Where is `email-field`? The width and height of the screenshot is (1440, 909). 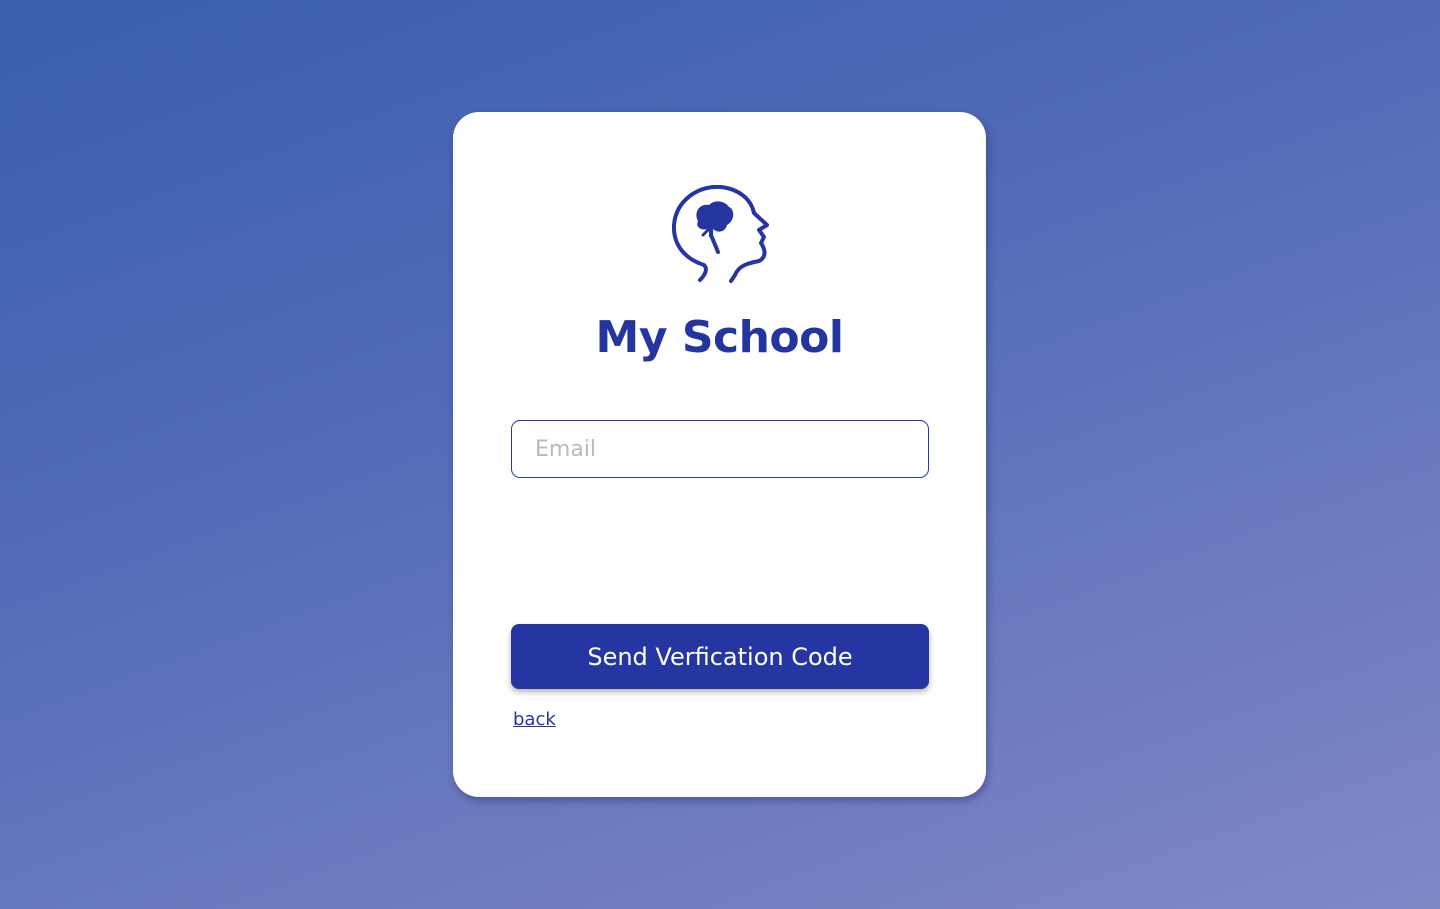
email-field is located at coordinates (720, 449).